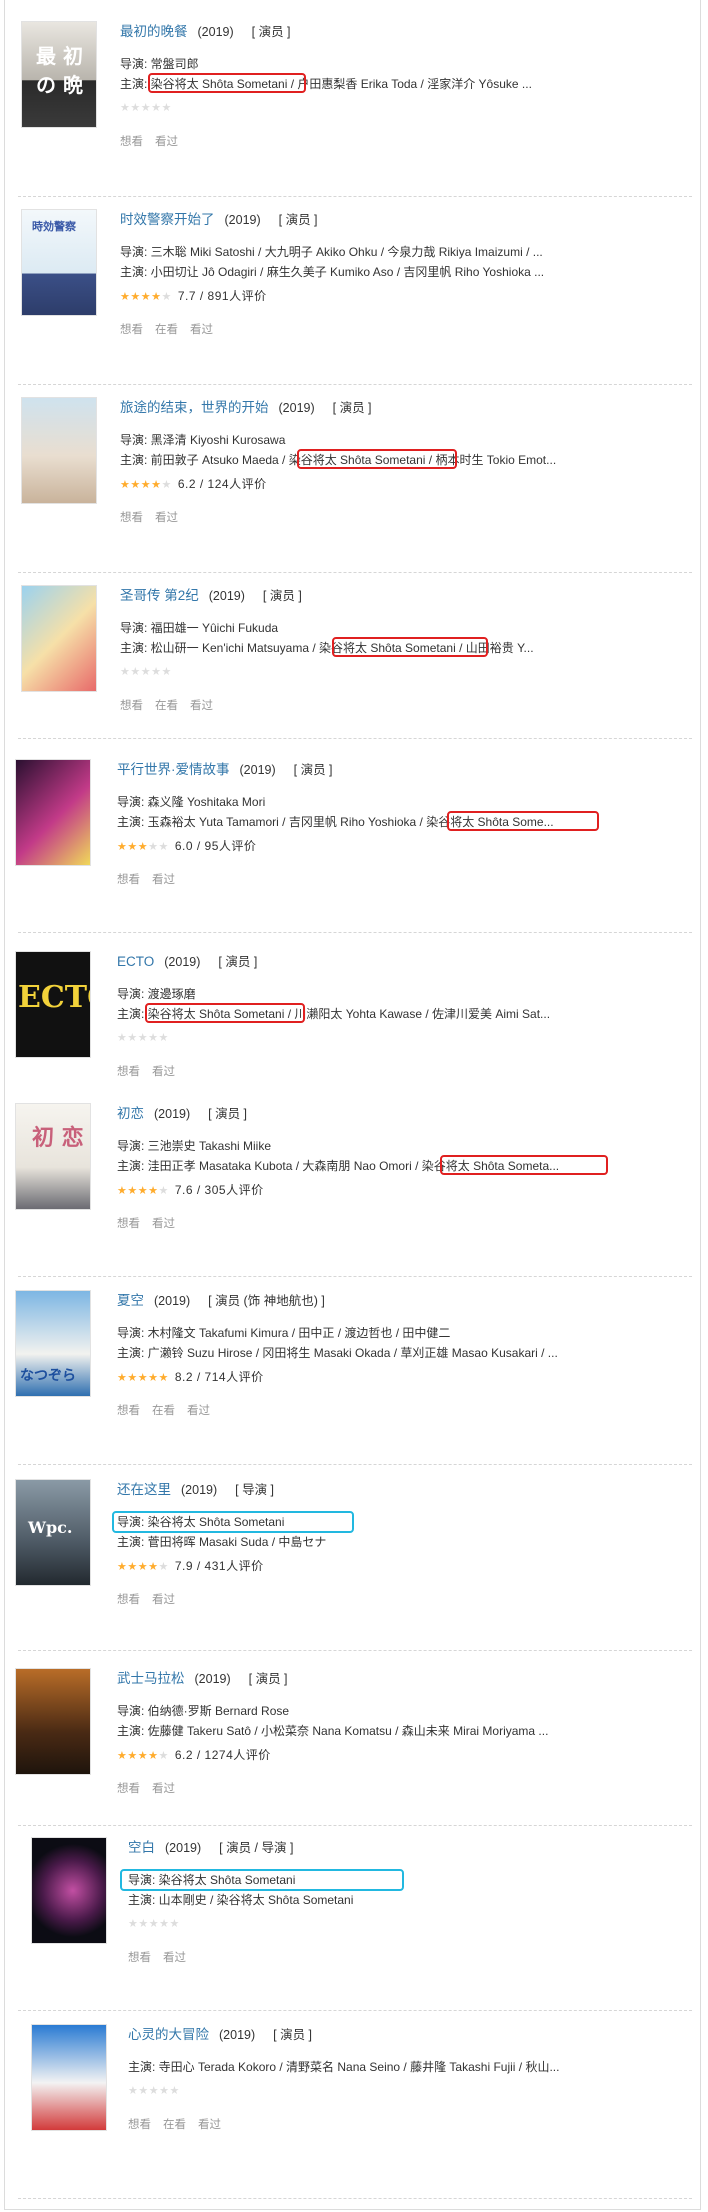  I want to click on film-poster: ECTO, so click(53, 1004).